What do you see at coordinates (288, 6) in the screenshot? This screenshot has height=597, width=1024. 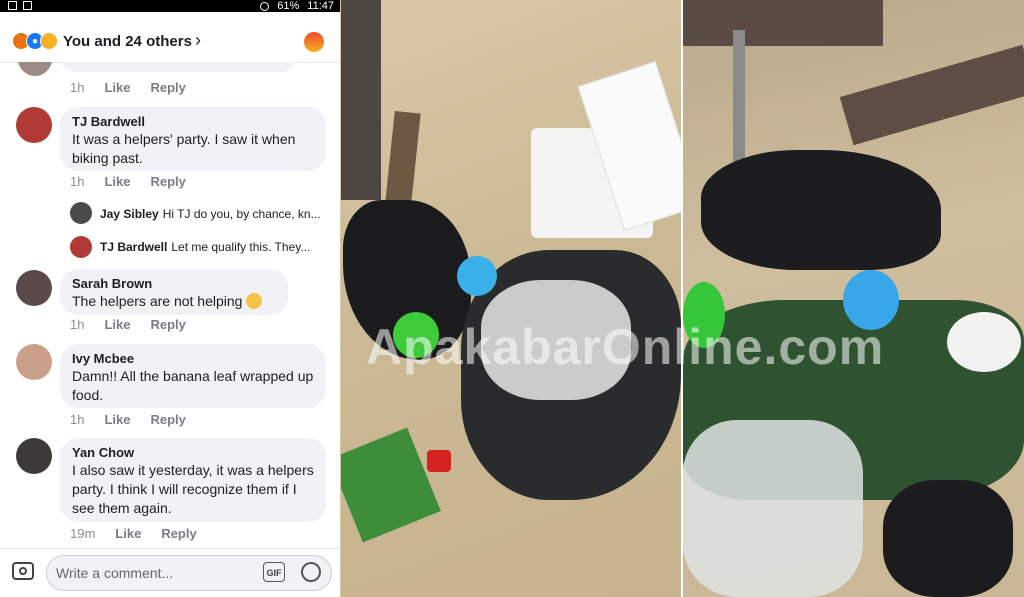 I see `battery-percent: 61%` at bounding box center [288, 6].